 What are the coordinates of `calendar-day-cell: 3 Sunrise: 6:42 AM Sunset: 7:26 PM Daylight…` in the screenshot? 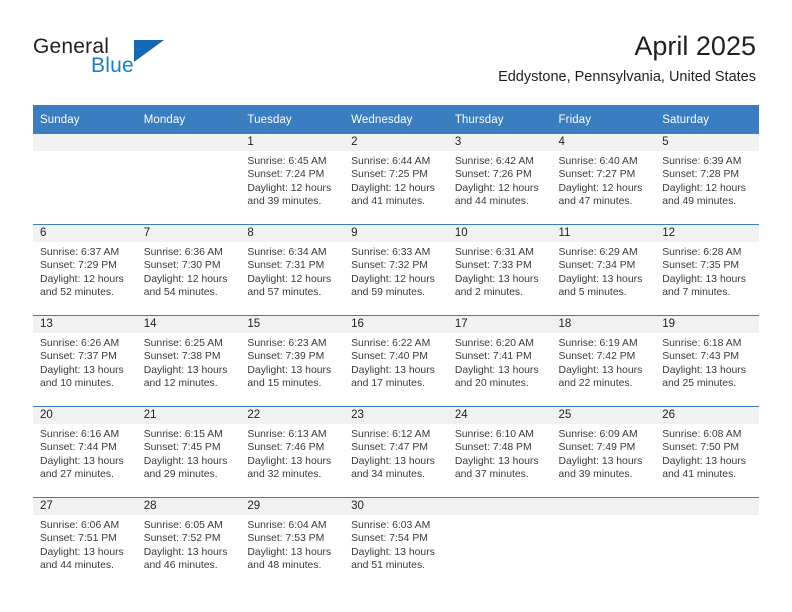 It's located at (499, 179).